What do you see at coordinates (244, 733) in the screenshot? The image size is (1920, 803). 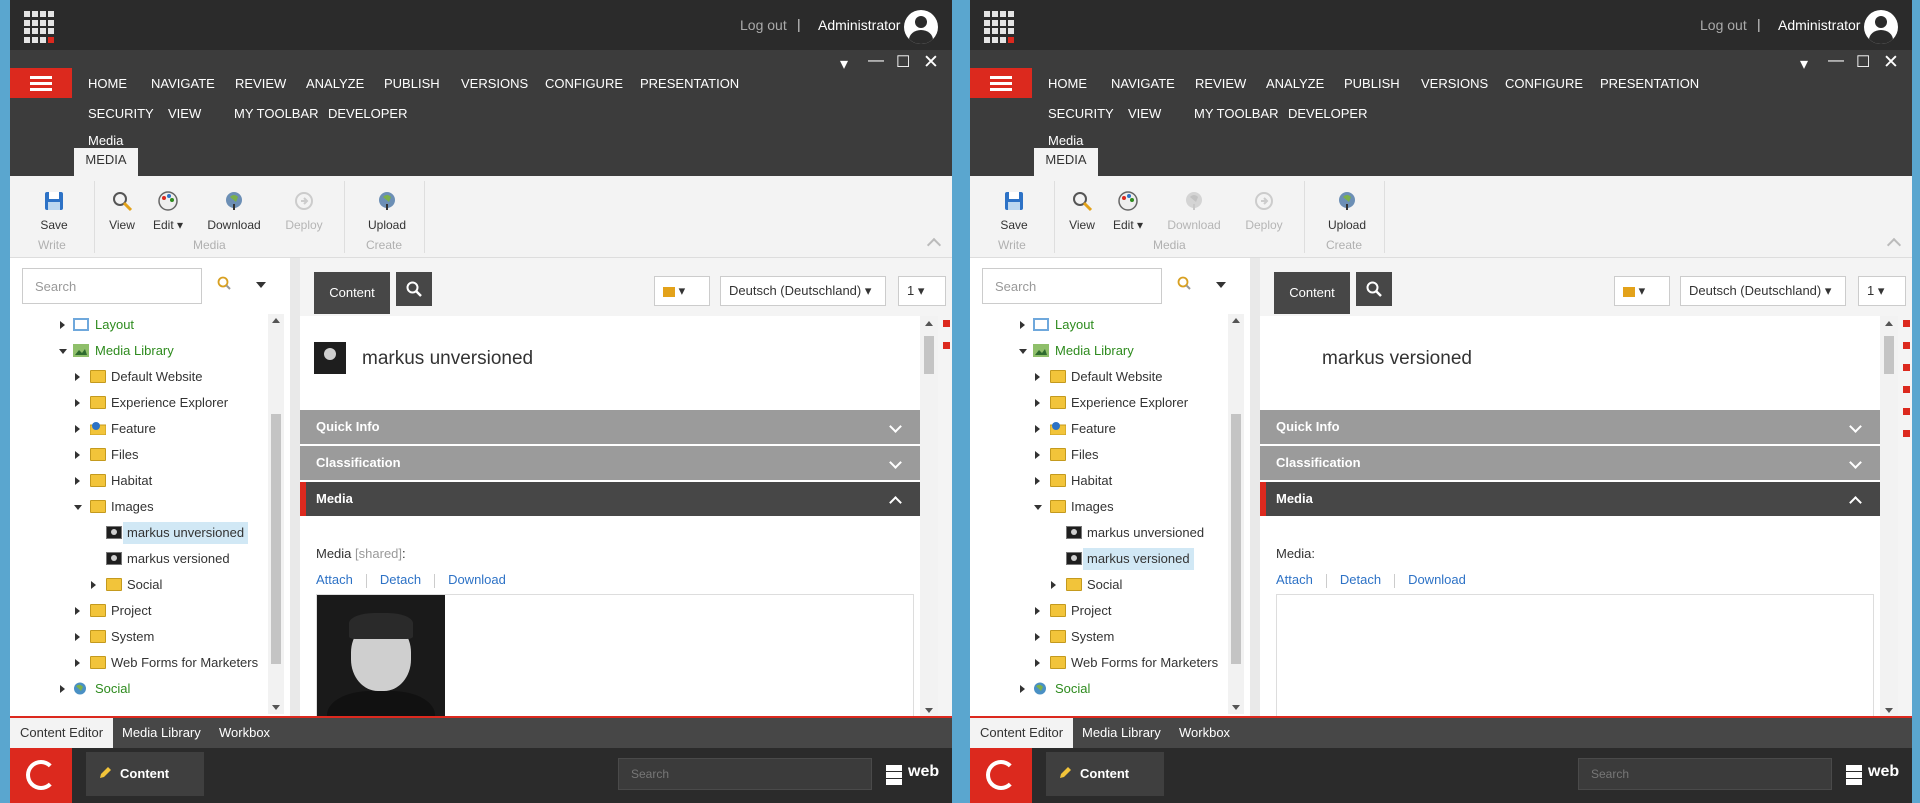 I see `bottom-tab-workbox: Workbox` at bounding box center [244, 733].